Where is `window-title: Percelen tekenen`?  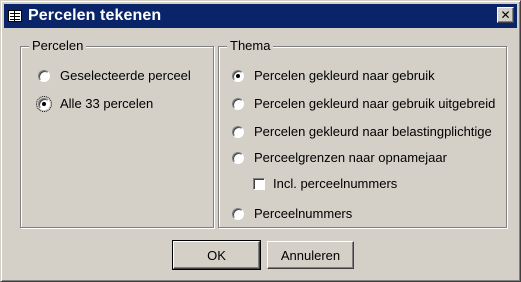
window-title: Percelen tekenen is located at coordinates (95, 15).